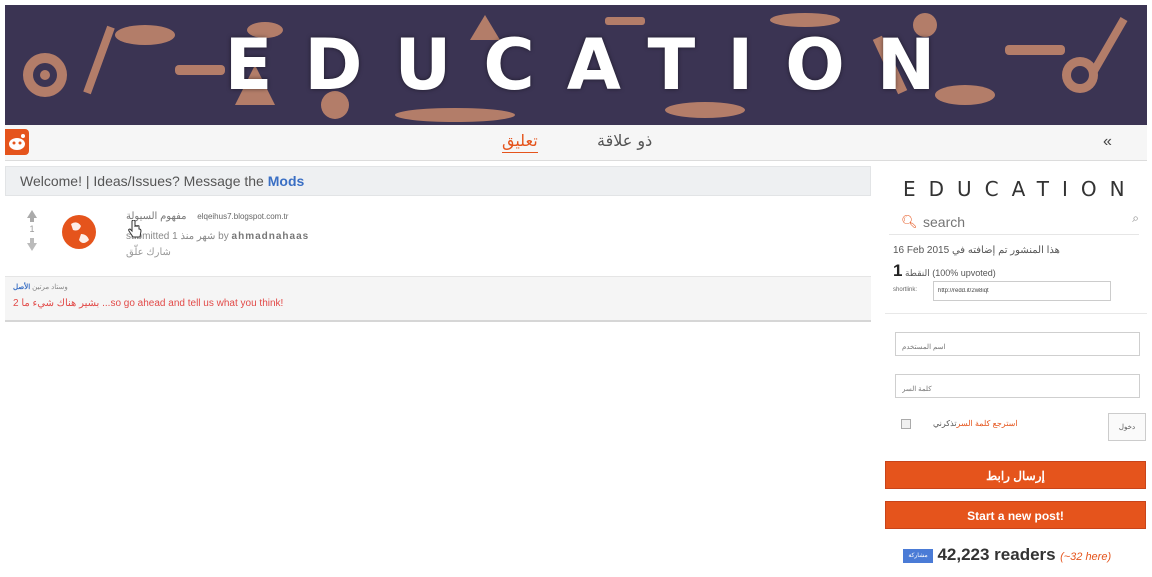 This screenshot has height=577, width=1152. I want to click on author-link: ahmadnahaas, so click(271, 236).